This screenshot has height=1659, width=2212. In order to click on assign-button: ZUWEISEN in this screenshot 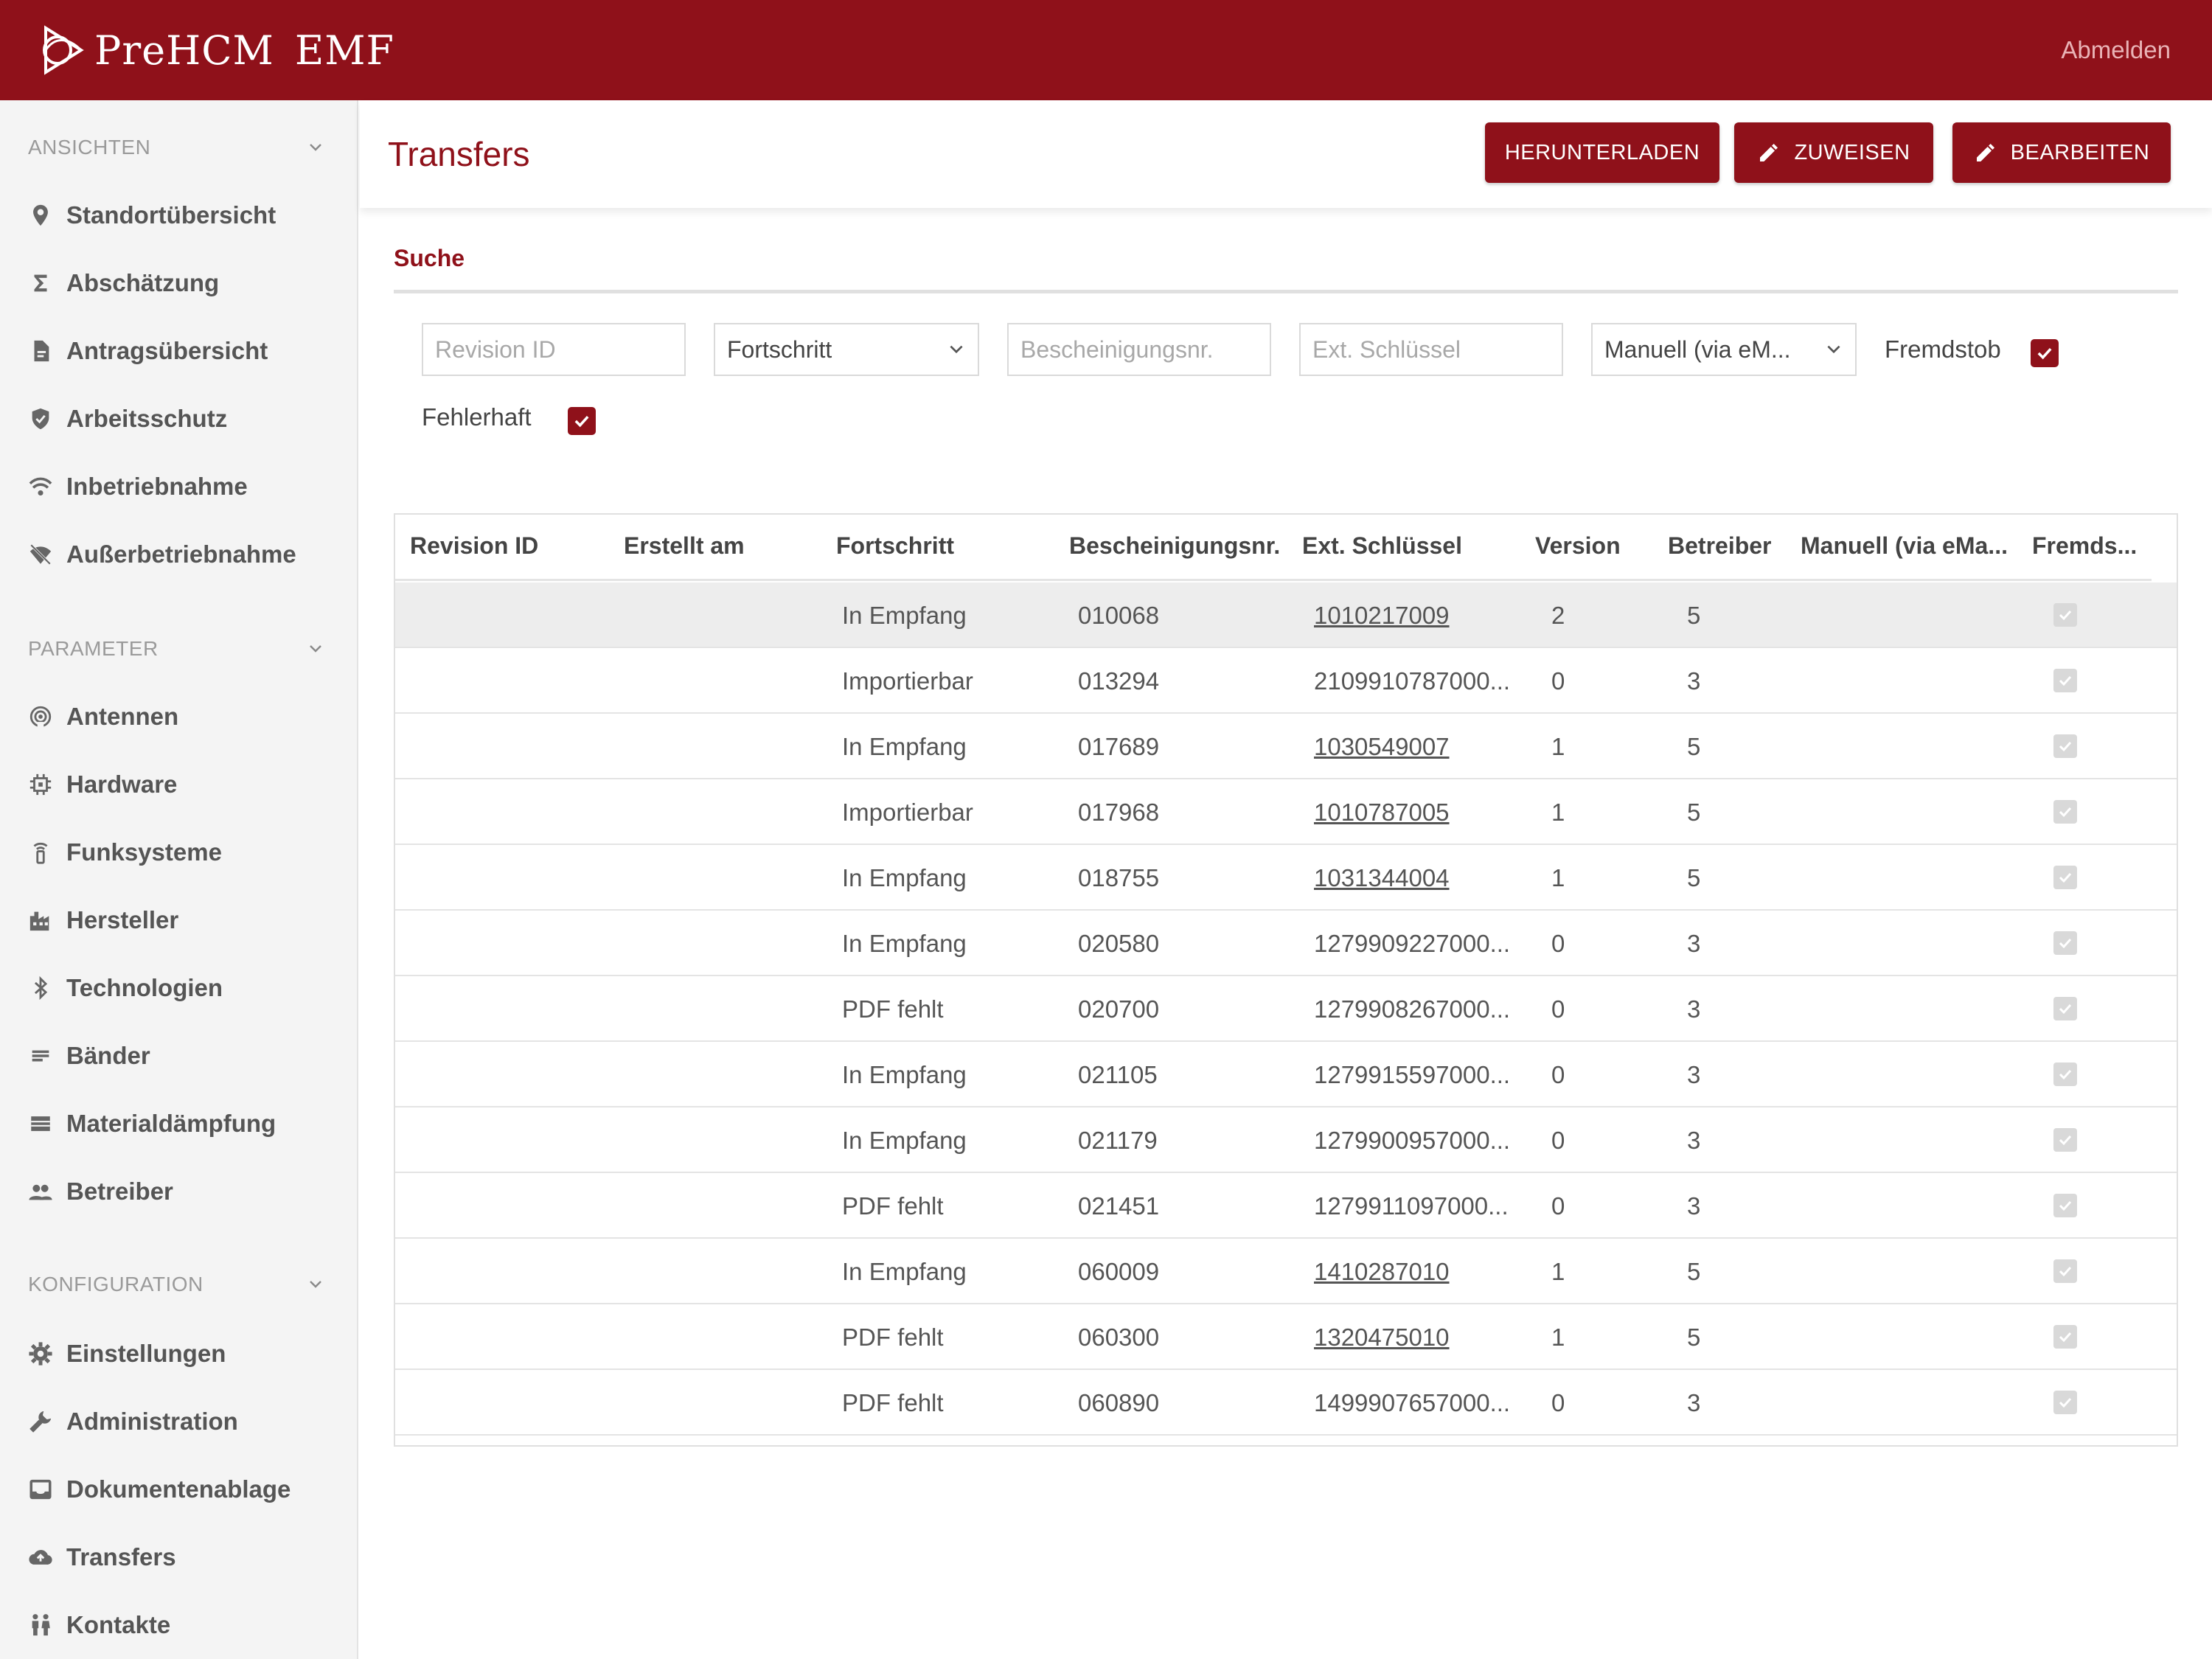, I will do `click(1833, 152)`.